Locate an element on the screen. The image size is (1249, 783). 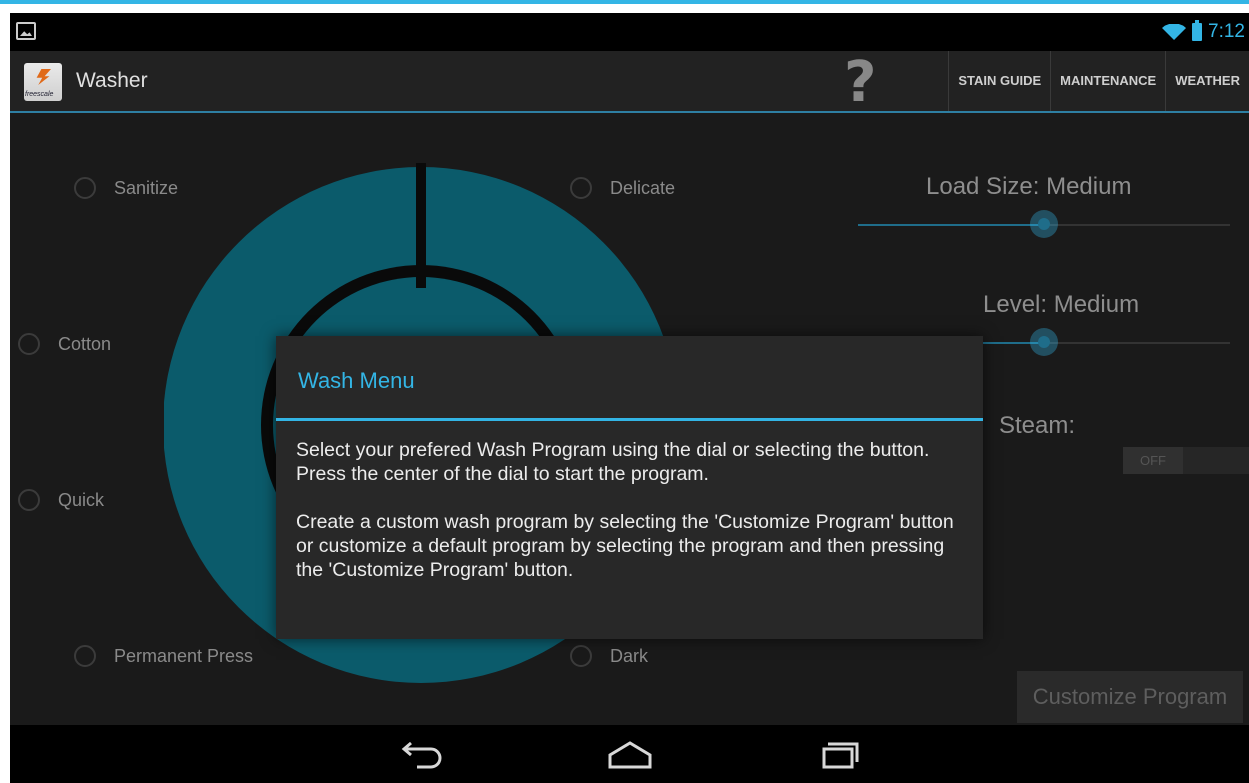
steam-label: Steam: is located at coordinates (1037, 425).